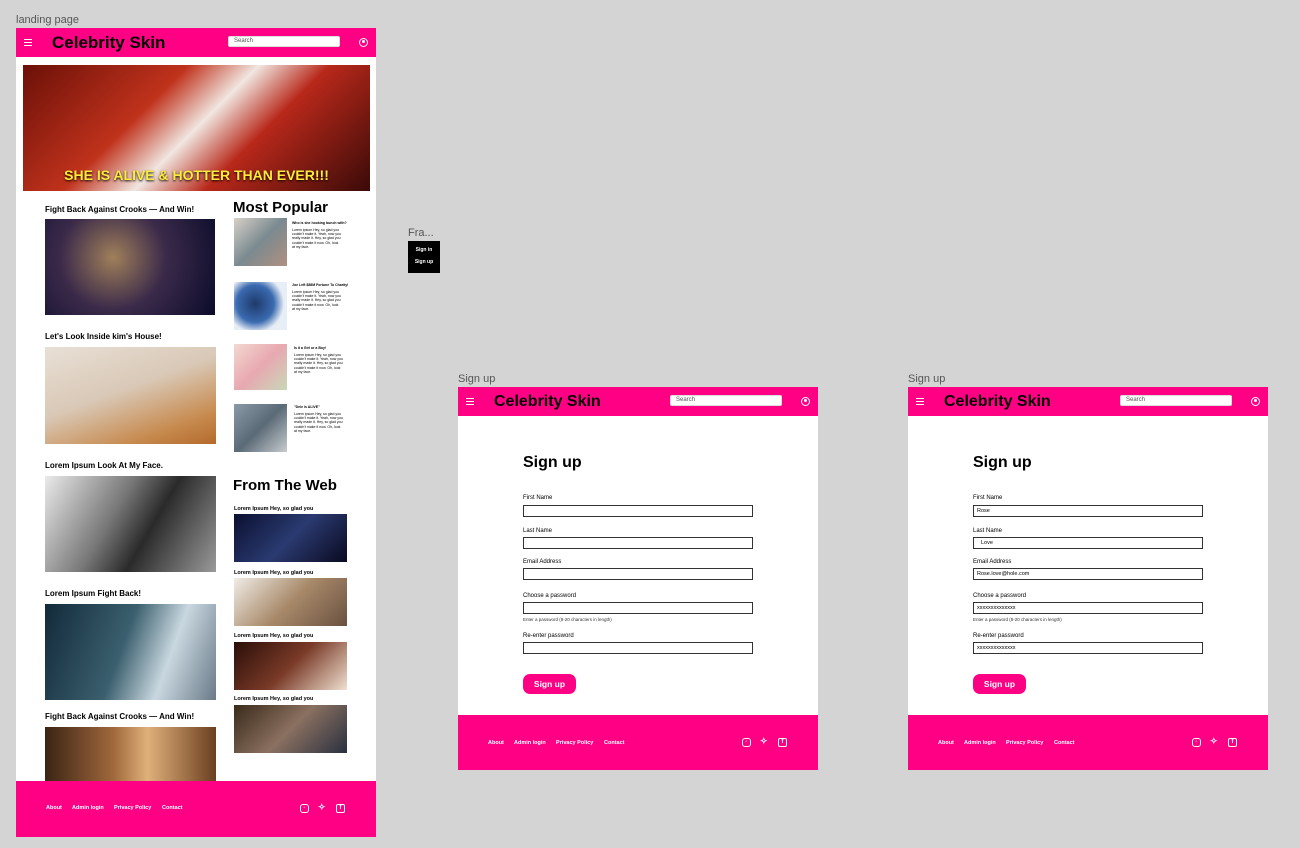 Image resolution: width=1300 pixels, height=848 pixels. I want to click on hero-image: SHE IS ALIVE & HOTTER THAN EVER!!!, so click(196, 128).